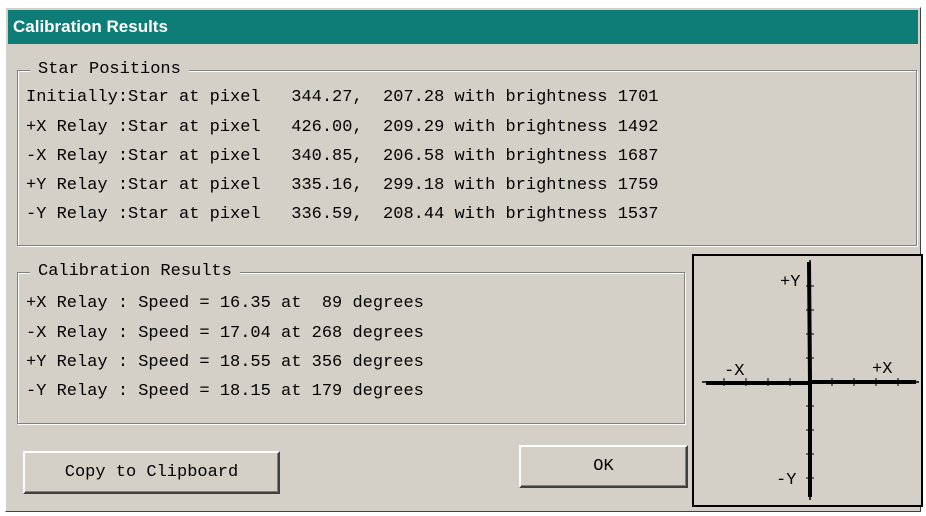 The image size is (926, 516). I want to click on ok-button: OK, so click(603, 466).